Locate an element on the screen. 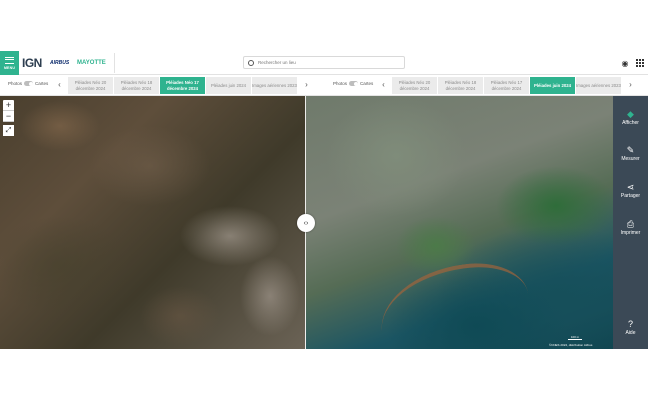 The width and height of the screenshot is (648, 400). menu-button: MENU is located at coordinates (9, 63).